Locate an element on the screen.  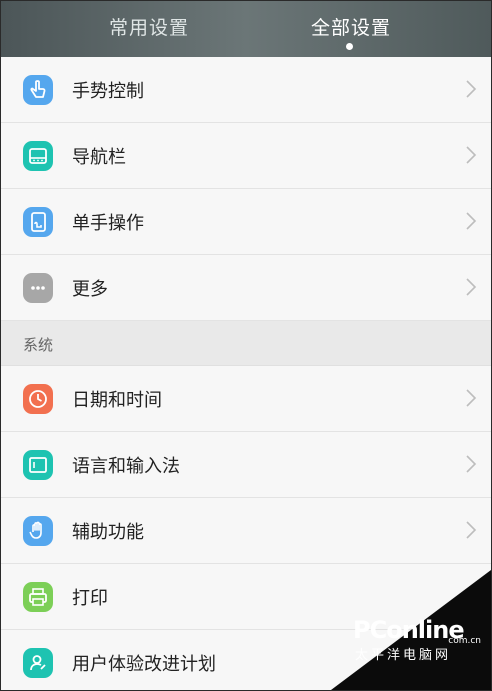
settings-item-label: 语言和输入法 is located at coordinates (126, 466).